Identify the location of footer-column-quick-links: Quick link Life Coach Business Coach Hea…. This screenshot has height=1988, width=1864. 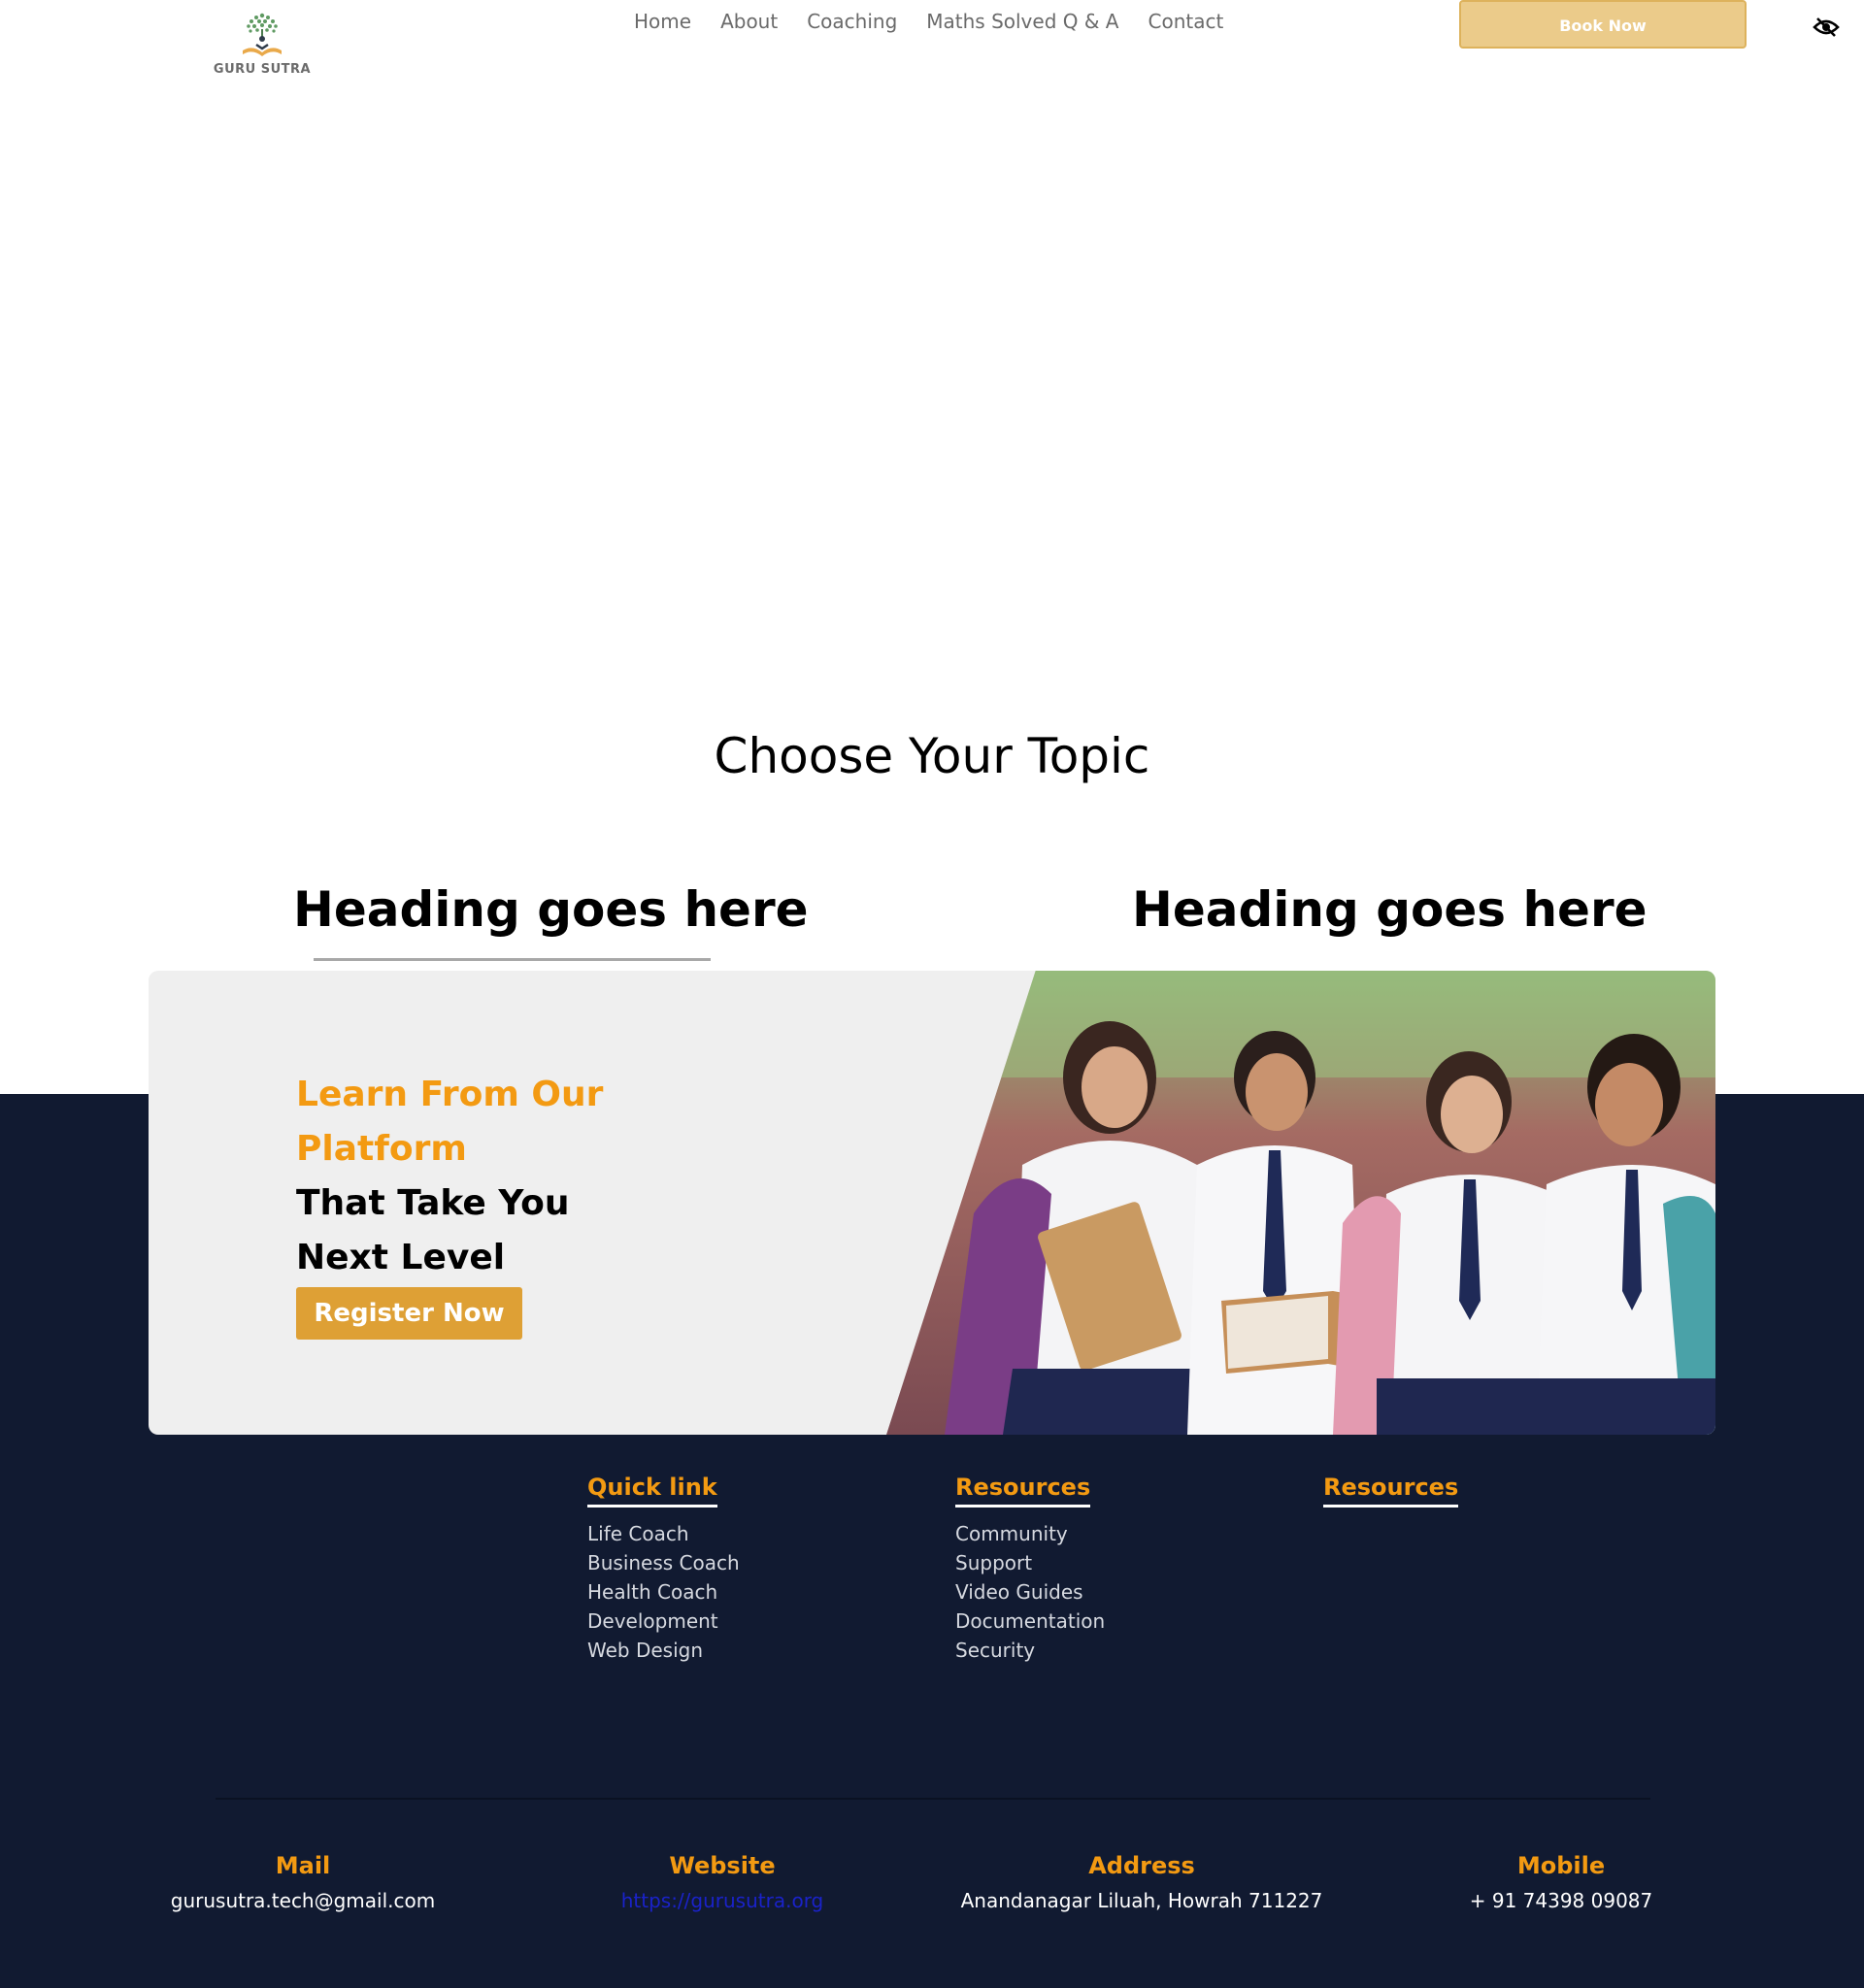
(663, 1569).